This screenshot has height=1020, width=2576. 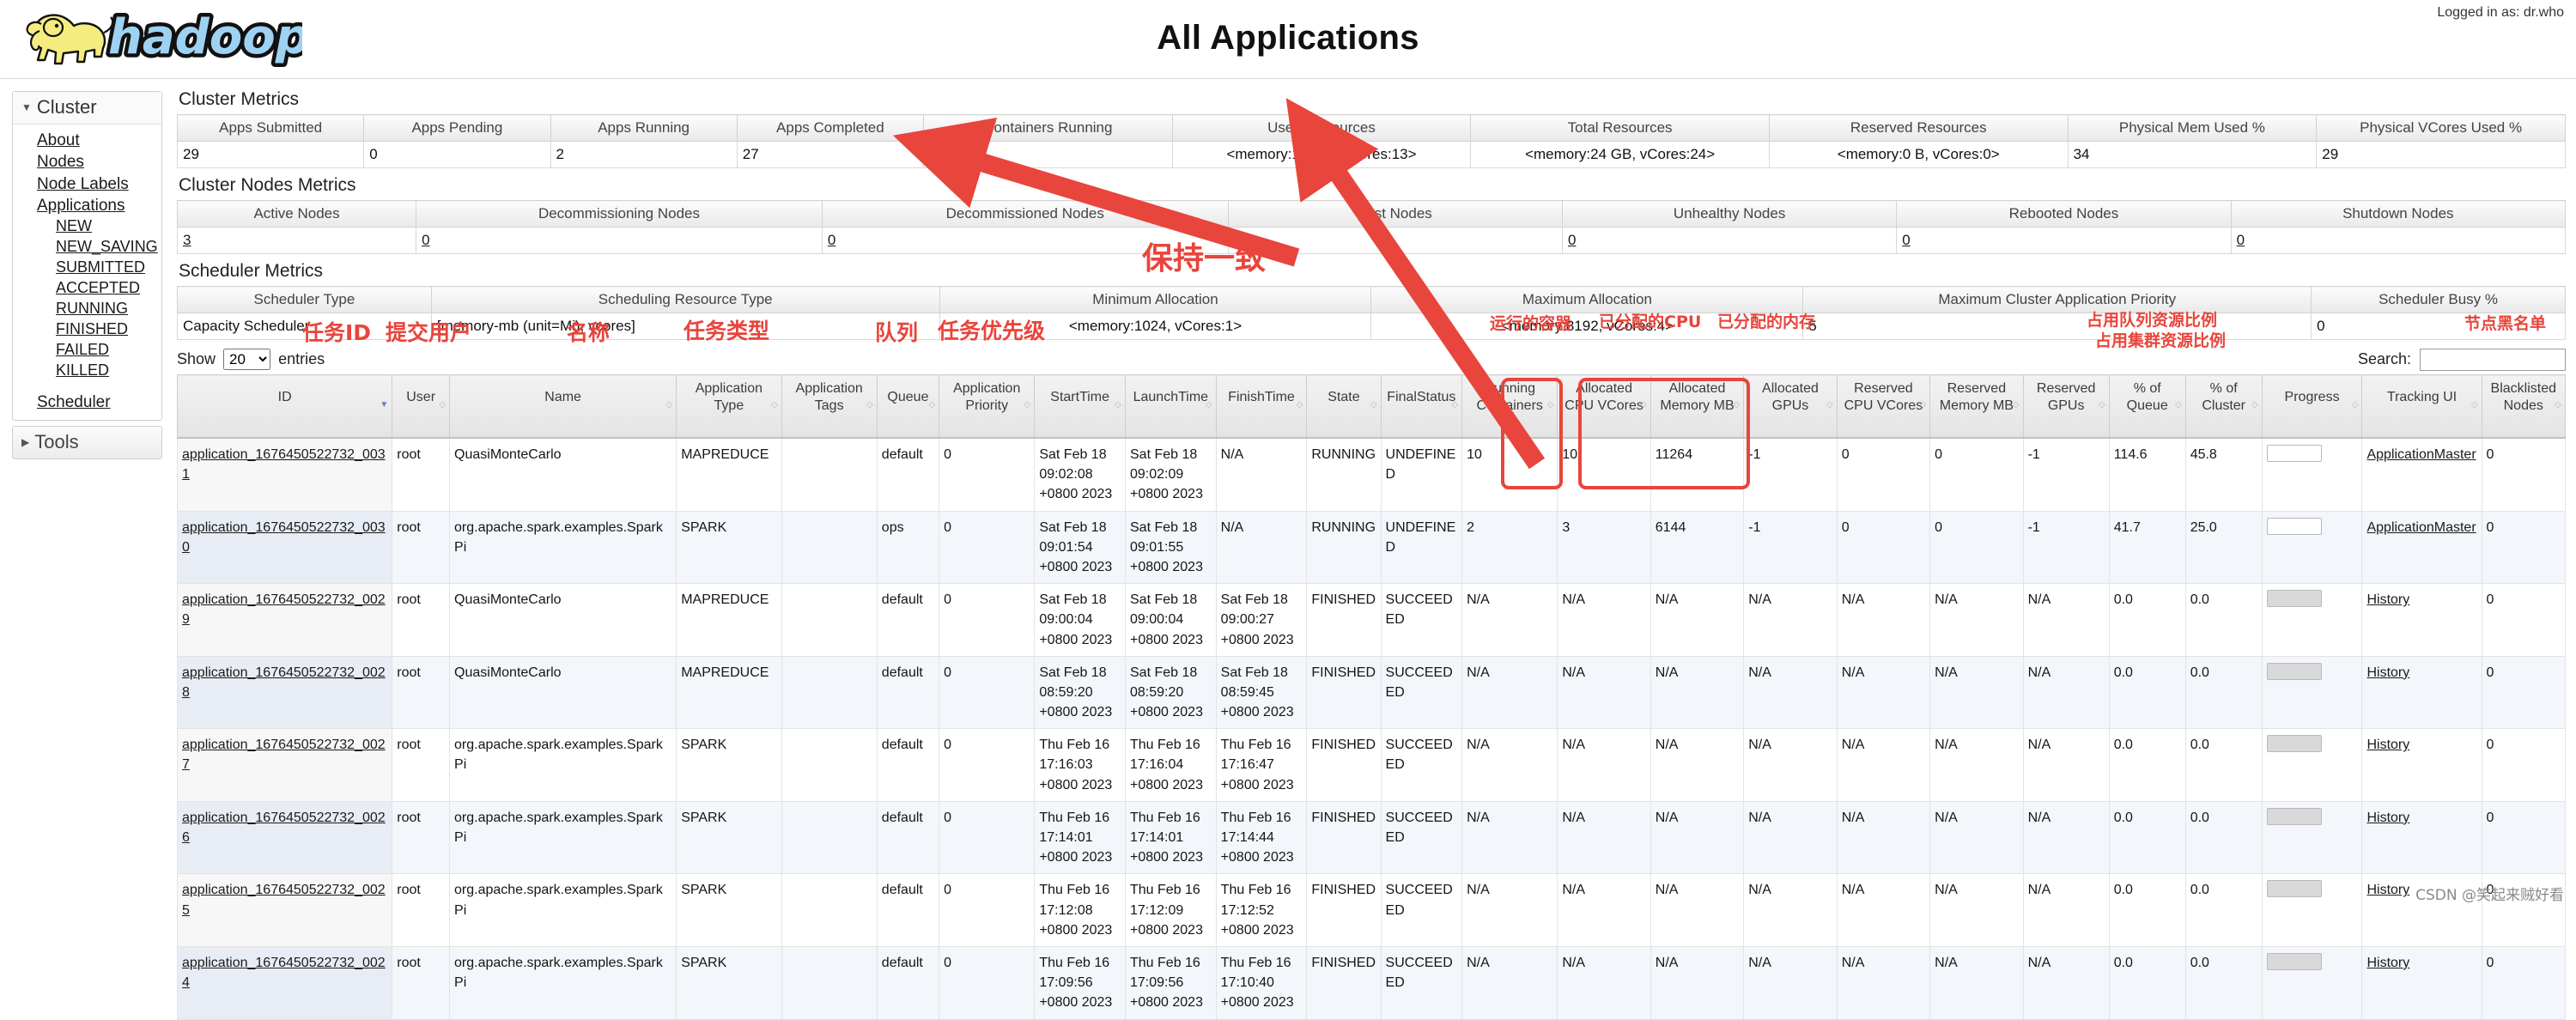 What do you see at coordinates (109, 350) in the screenshot?
I see `sidebar-item-failed: FAILED` at bounding box center [109, 350].